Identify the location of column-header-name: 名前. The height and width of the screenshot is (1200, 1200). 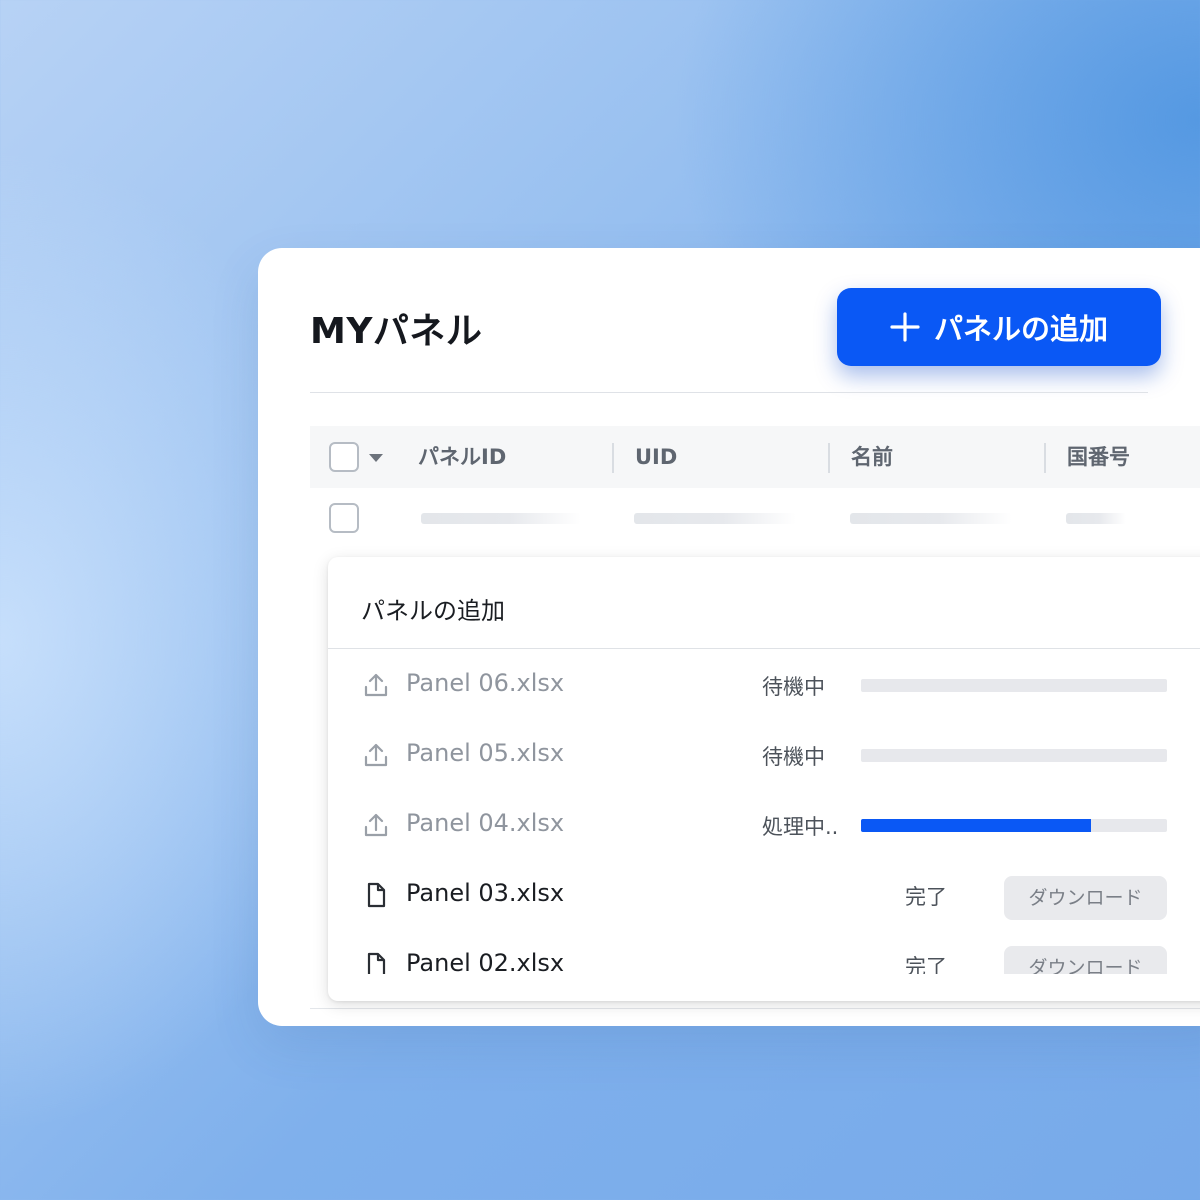
(872, 457).